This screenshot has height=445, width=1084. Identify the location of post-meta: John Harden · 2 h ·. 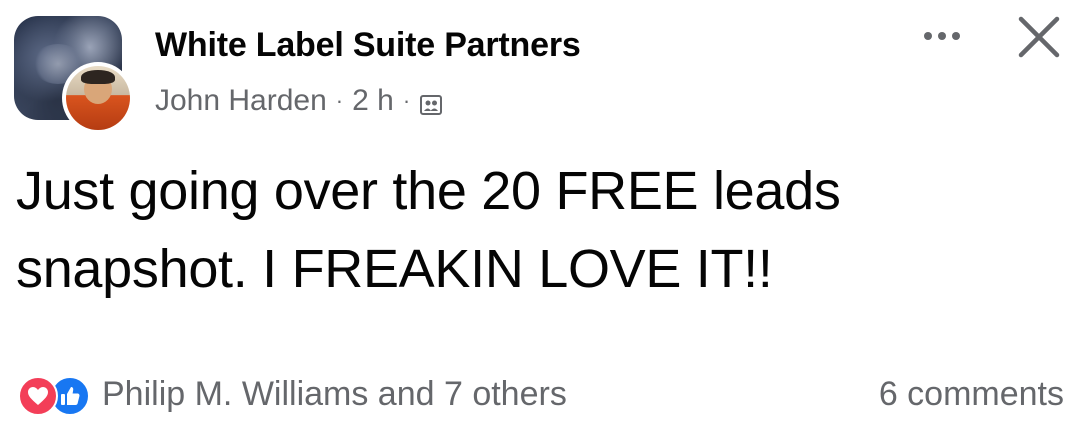
(299, 101).